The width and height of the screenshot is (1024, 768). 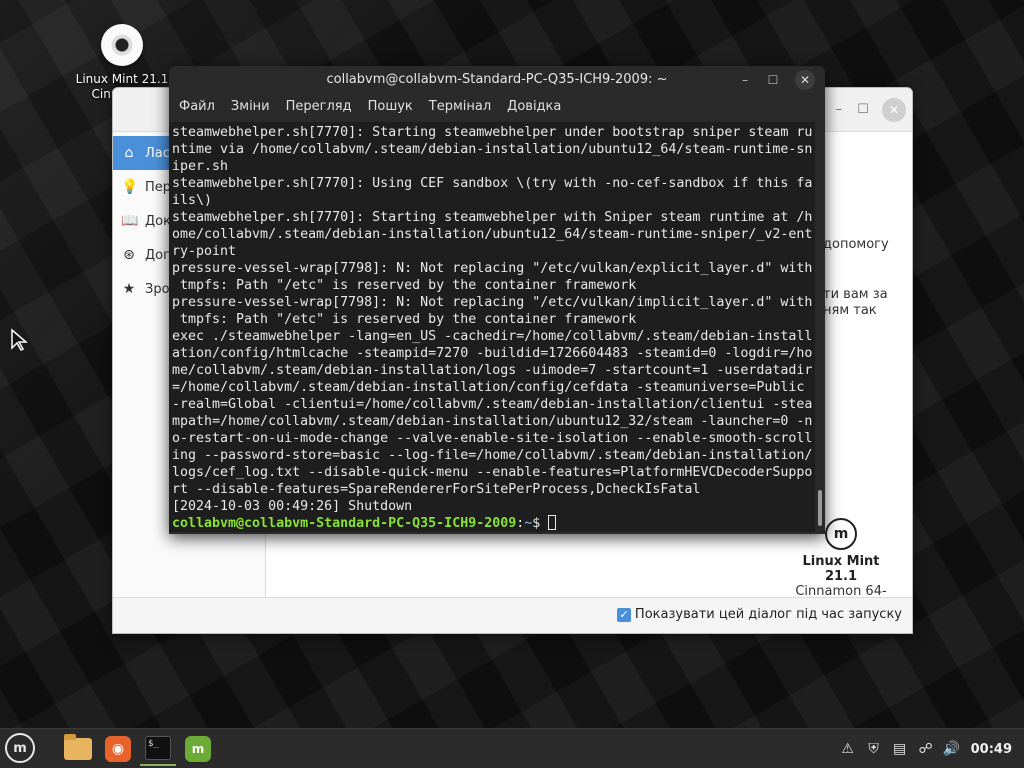 What do you see at coordinates (122, 79) in the screenshot?
I see `desktop-icon-label-line1: Linux Mint 21.1` at bounding box center [122, 79].